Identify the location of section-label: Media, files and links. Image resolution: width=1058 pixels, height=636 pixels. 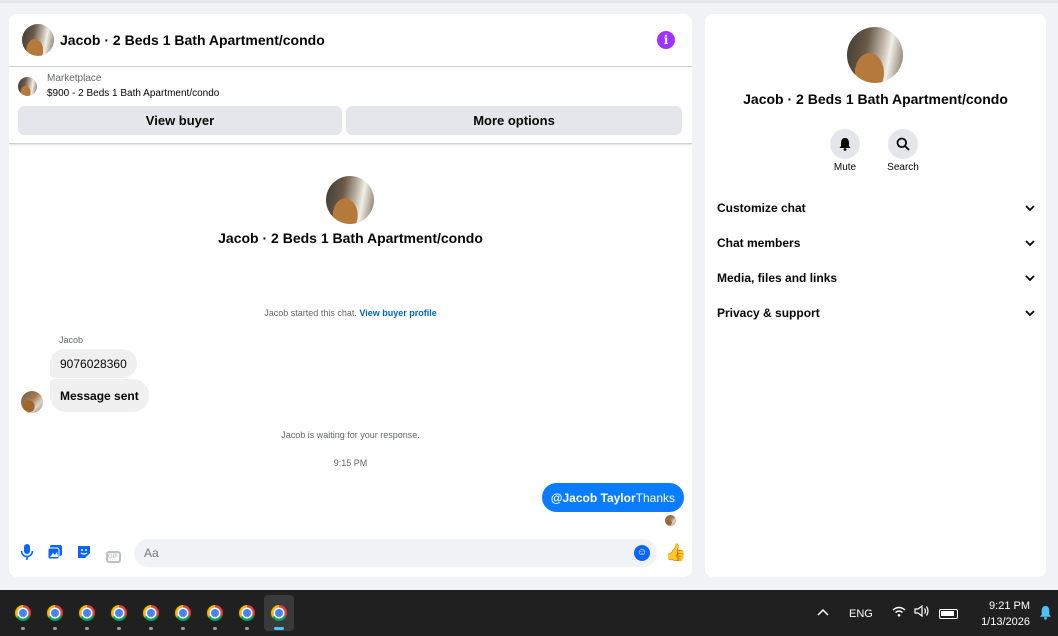
(777, 278).